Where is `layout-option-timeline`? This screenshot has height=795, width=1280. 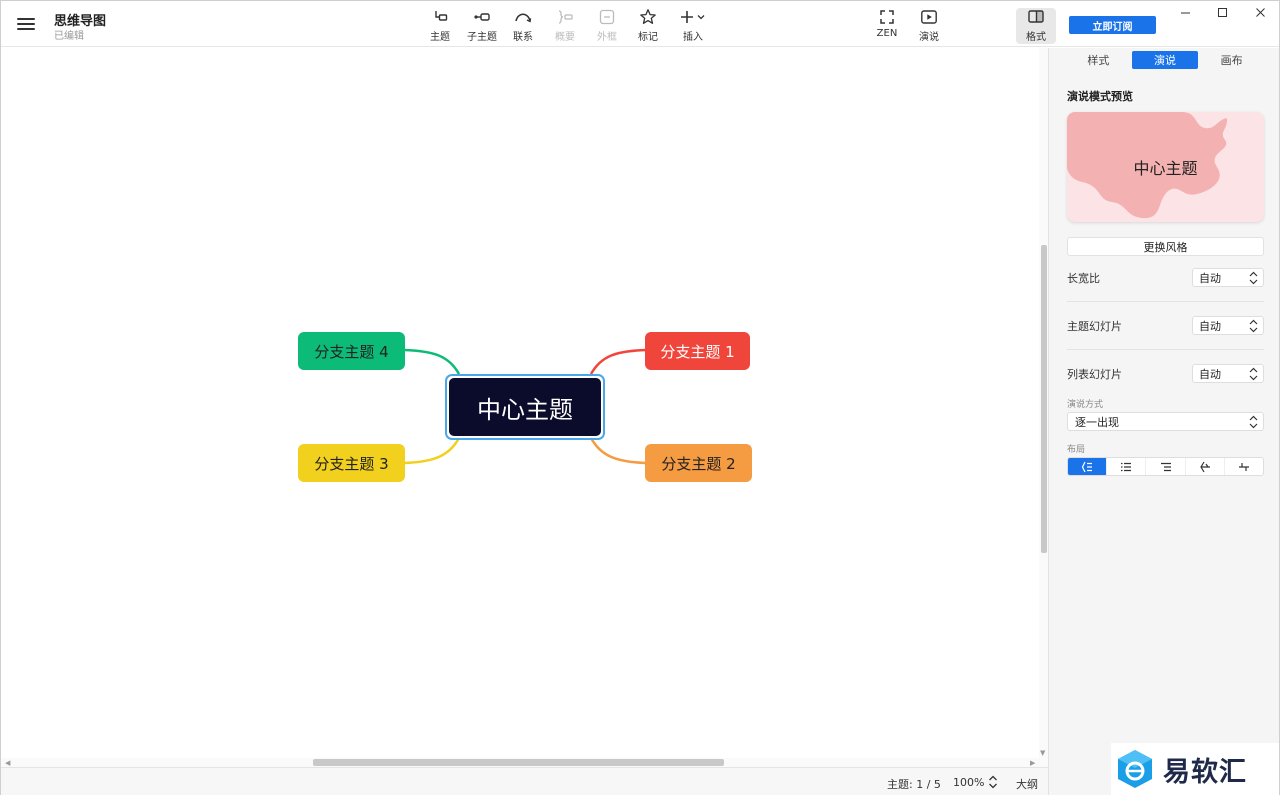 layout-option-timeline is located at coordinates (1244, 466).